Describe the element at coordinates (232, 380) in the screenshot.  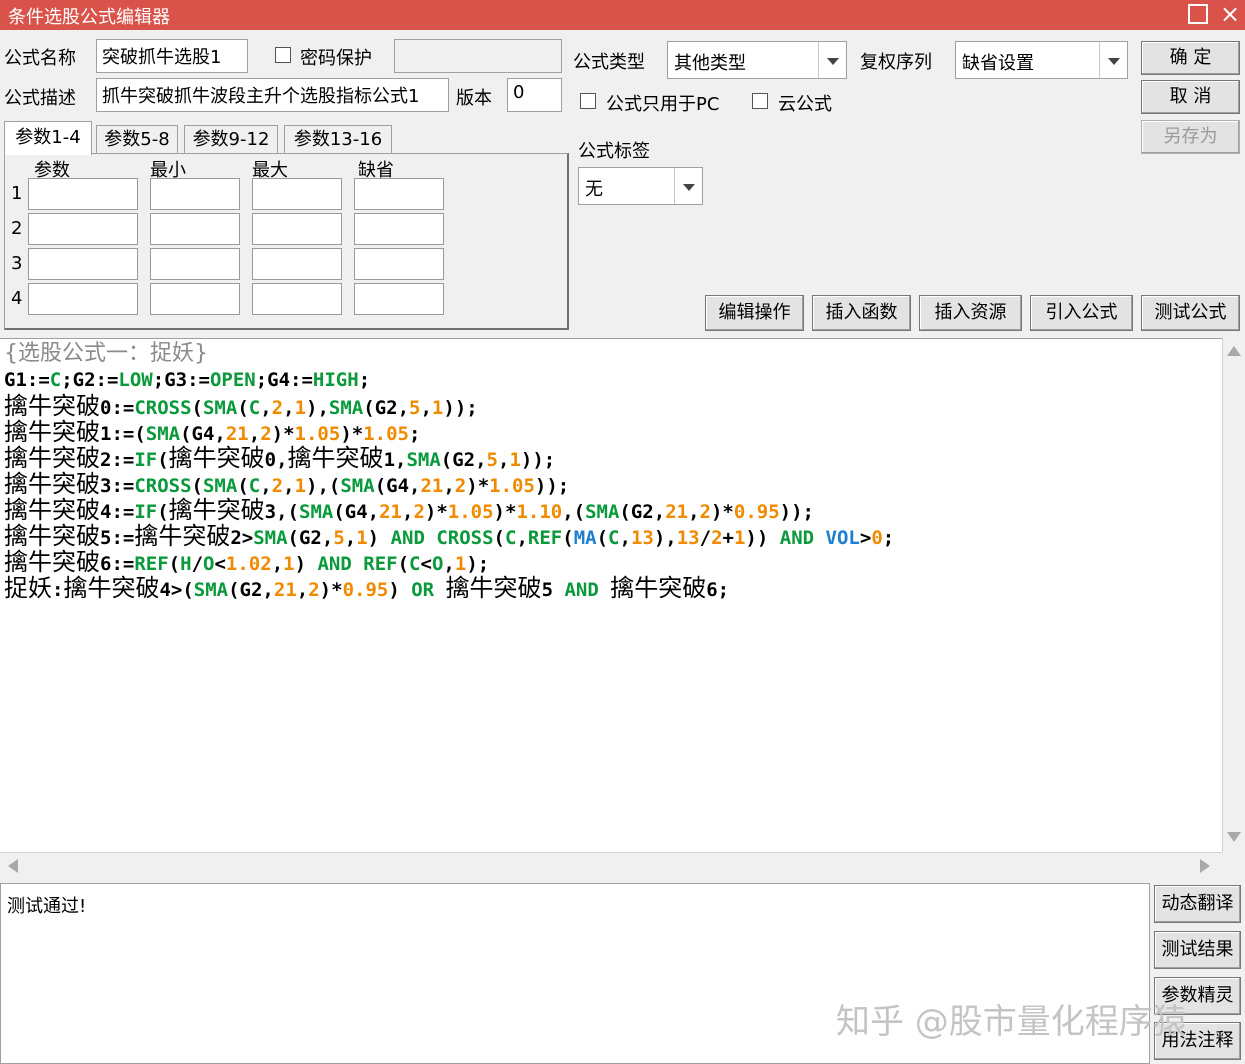
I see `code-token: OPEN` at that location.